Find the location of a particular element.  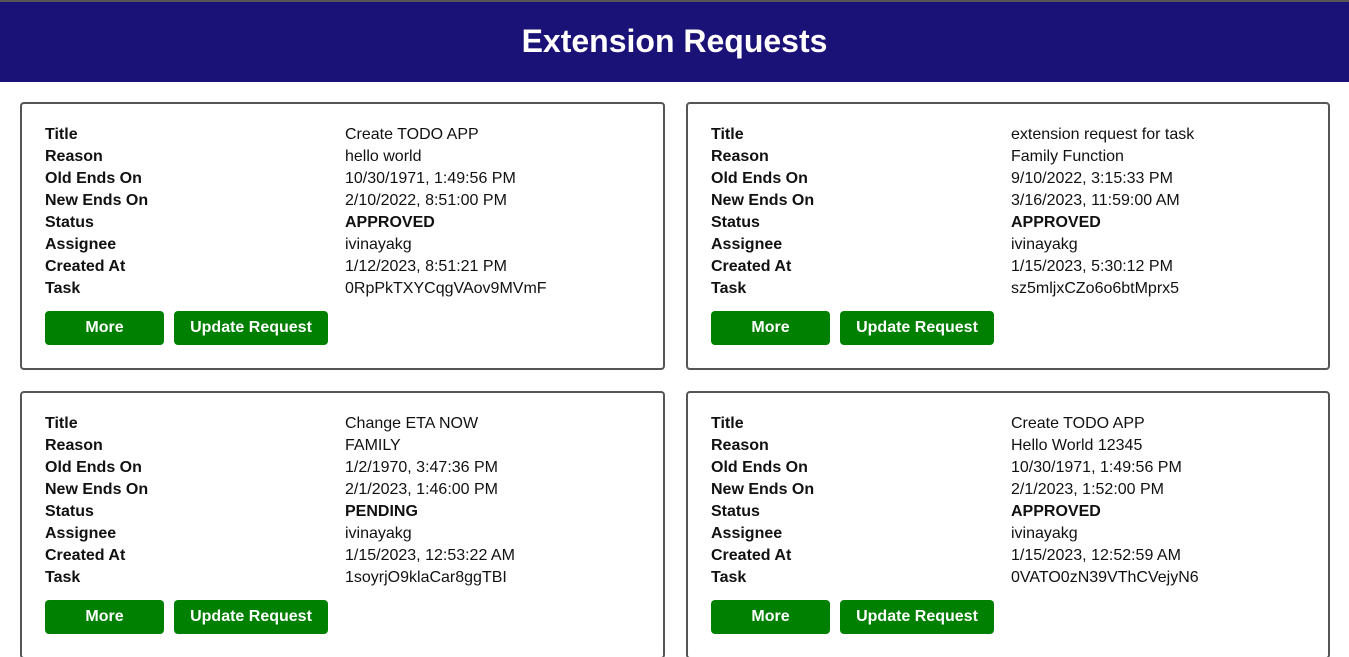

field-row-reason: Reason Hello World 12345 is located at coordinates (1019, 446).